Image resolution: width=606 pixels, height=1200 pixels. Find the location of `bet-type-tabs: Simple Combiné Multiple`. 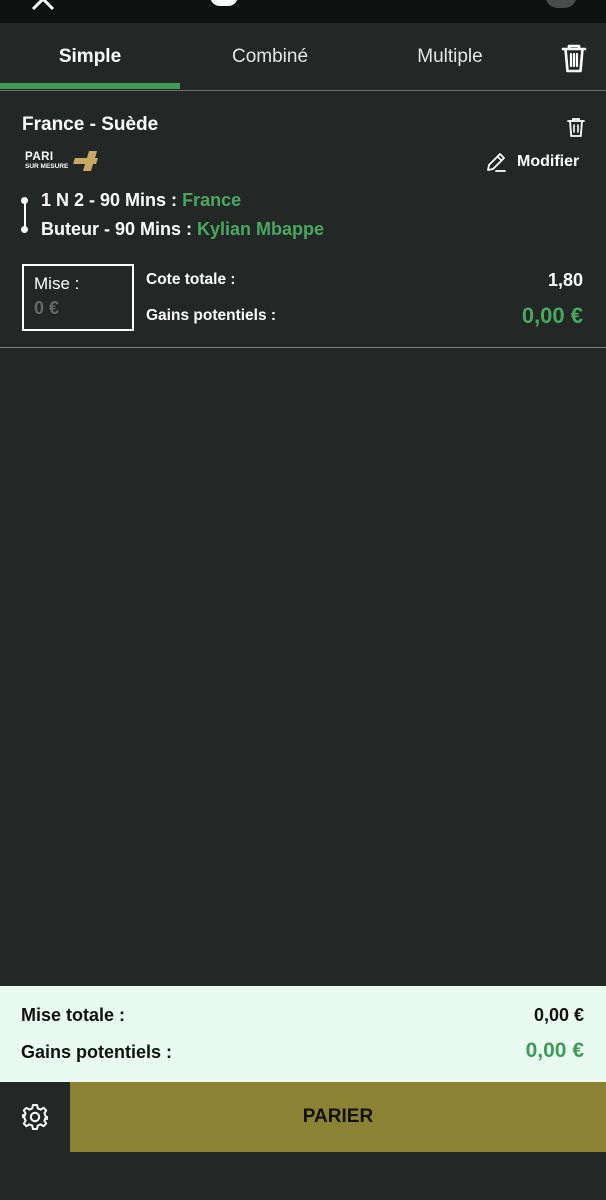

bet-type-tabs: Simple Combiné Multiple is located at coordinates (303, 57).